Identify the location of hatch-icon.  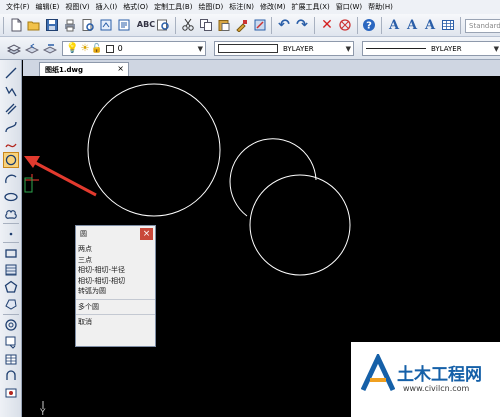
(11, 269).